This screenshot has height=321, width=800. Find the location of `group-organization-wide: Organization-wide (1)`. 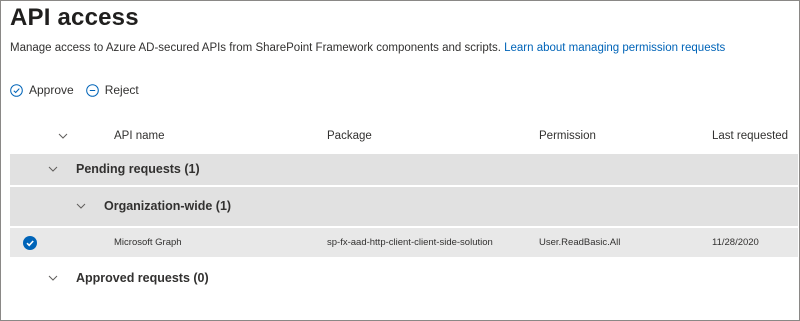

group-organization-wide: Organization-wide (1) is located at coordinates (404, 206).